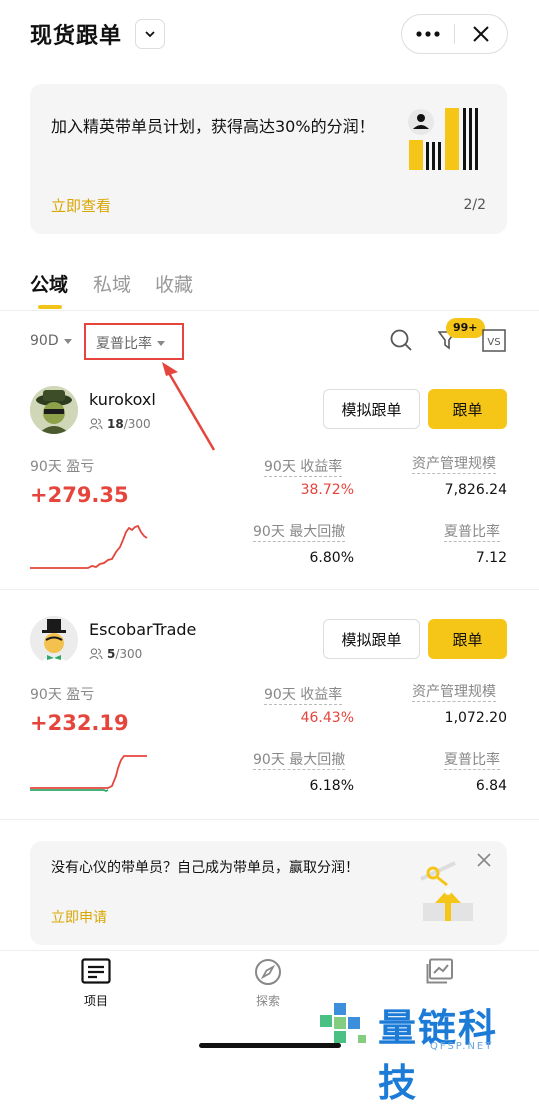 The width and height of the screenshot is (539, 1107). What do you see at coordinates (174, 283) in the screenshot?
I see `tab-favorites: 收藏` at bounding box center [174, 283].